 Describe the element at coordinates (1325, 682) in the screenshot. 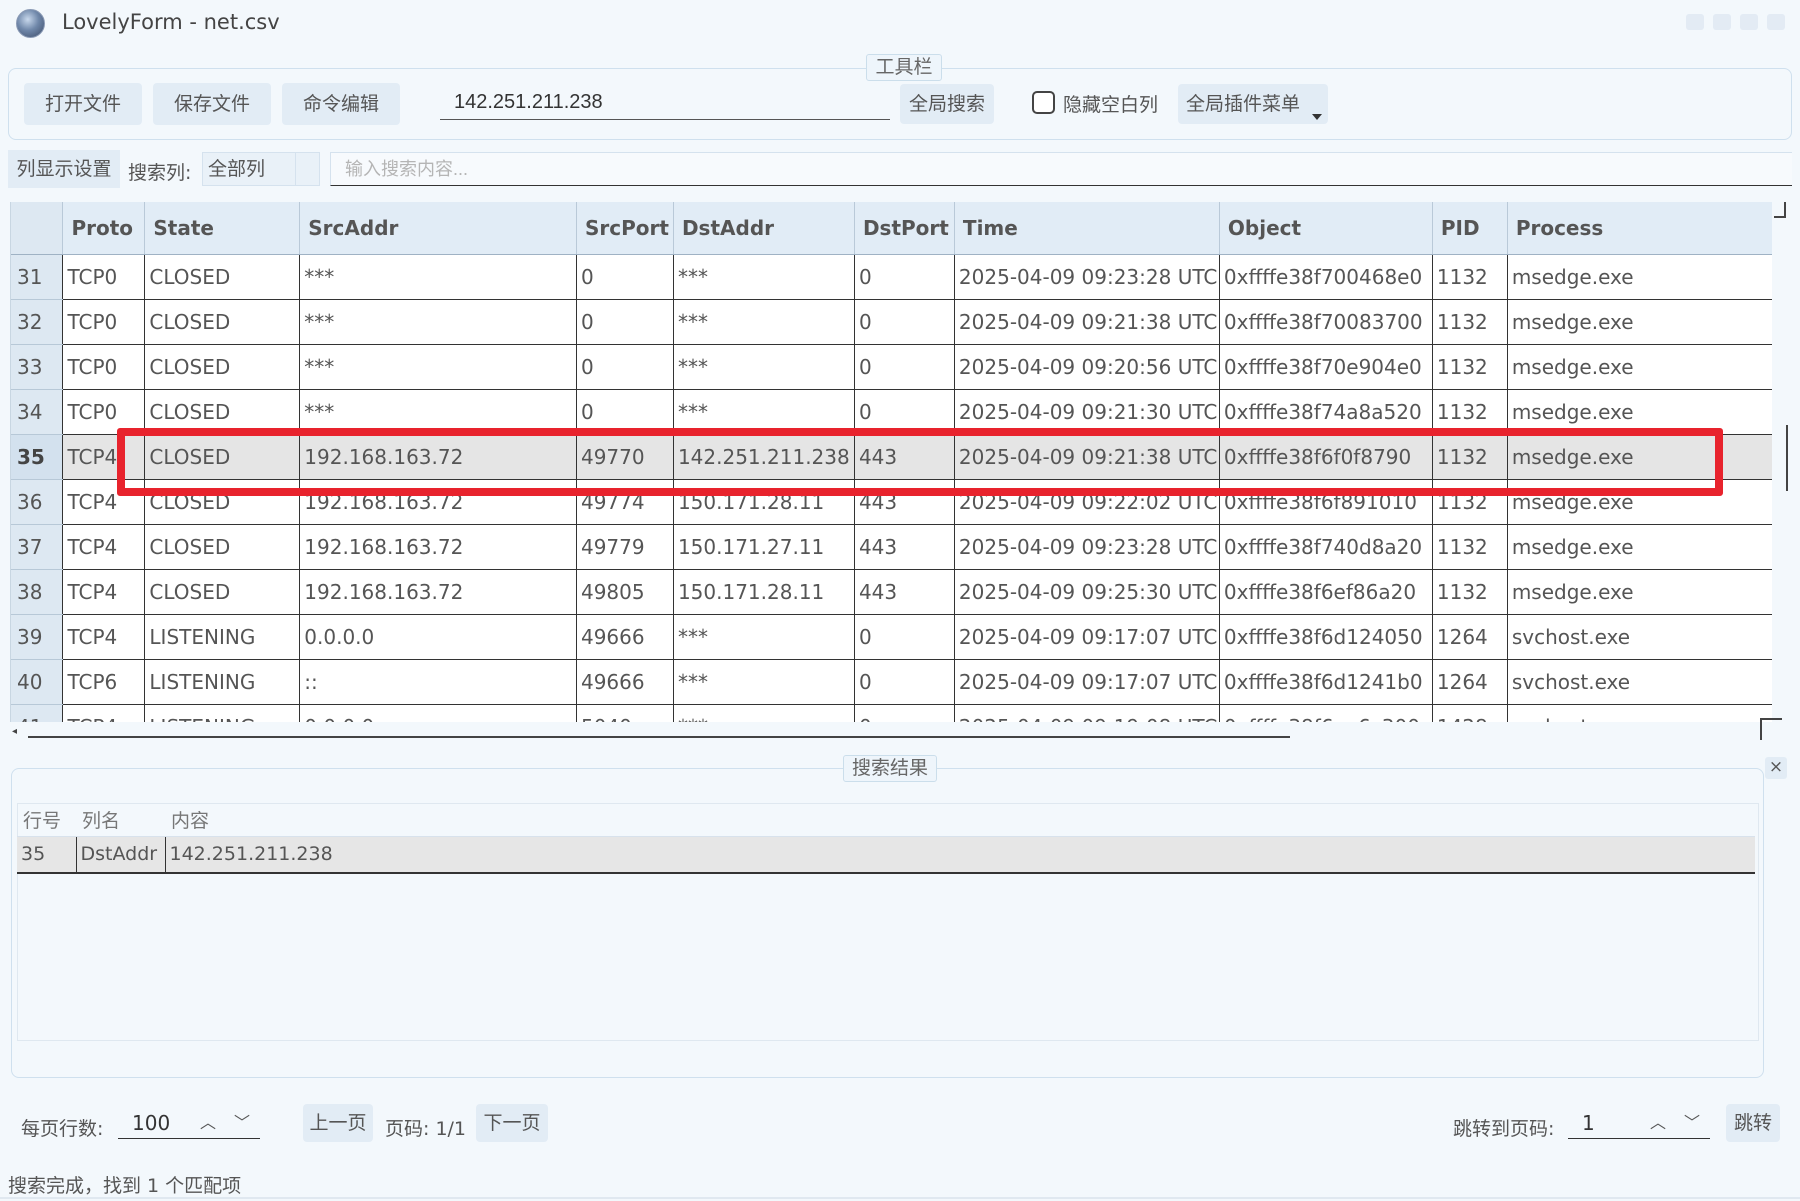

I see `table-cell: 0xffffe38f6d1241b0` at that location.